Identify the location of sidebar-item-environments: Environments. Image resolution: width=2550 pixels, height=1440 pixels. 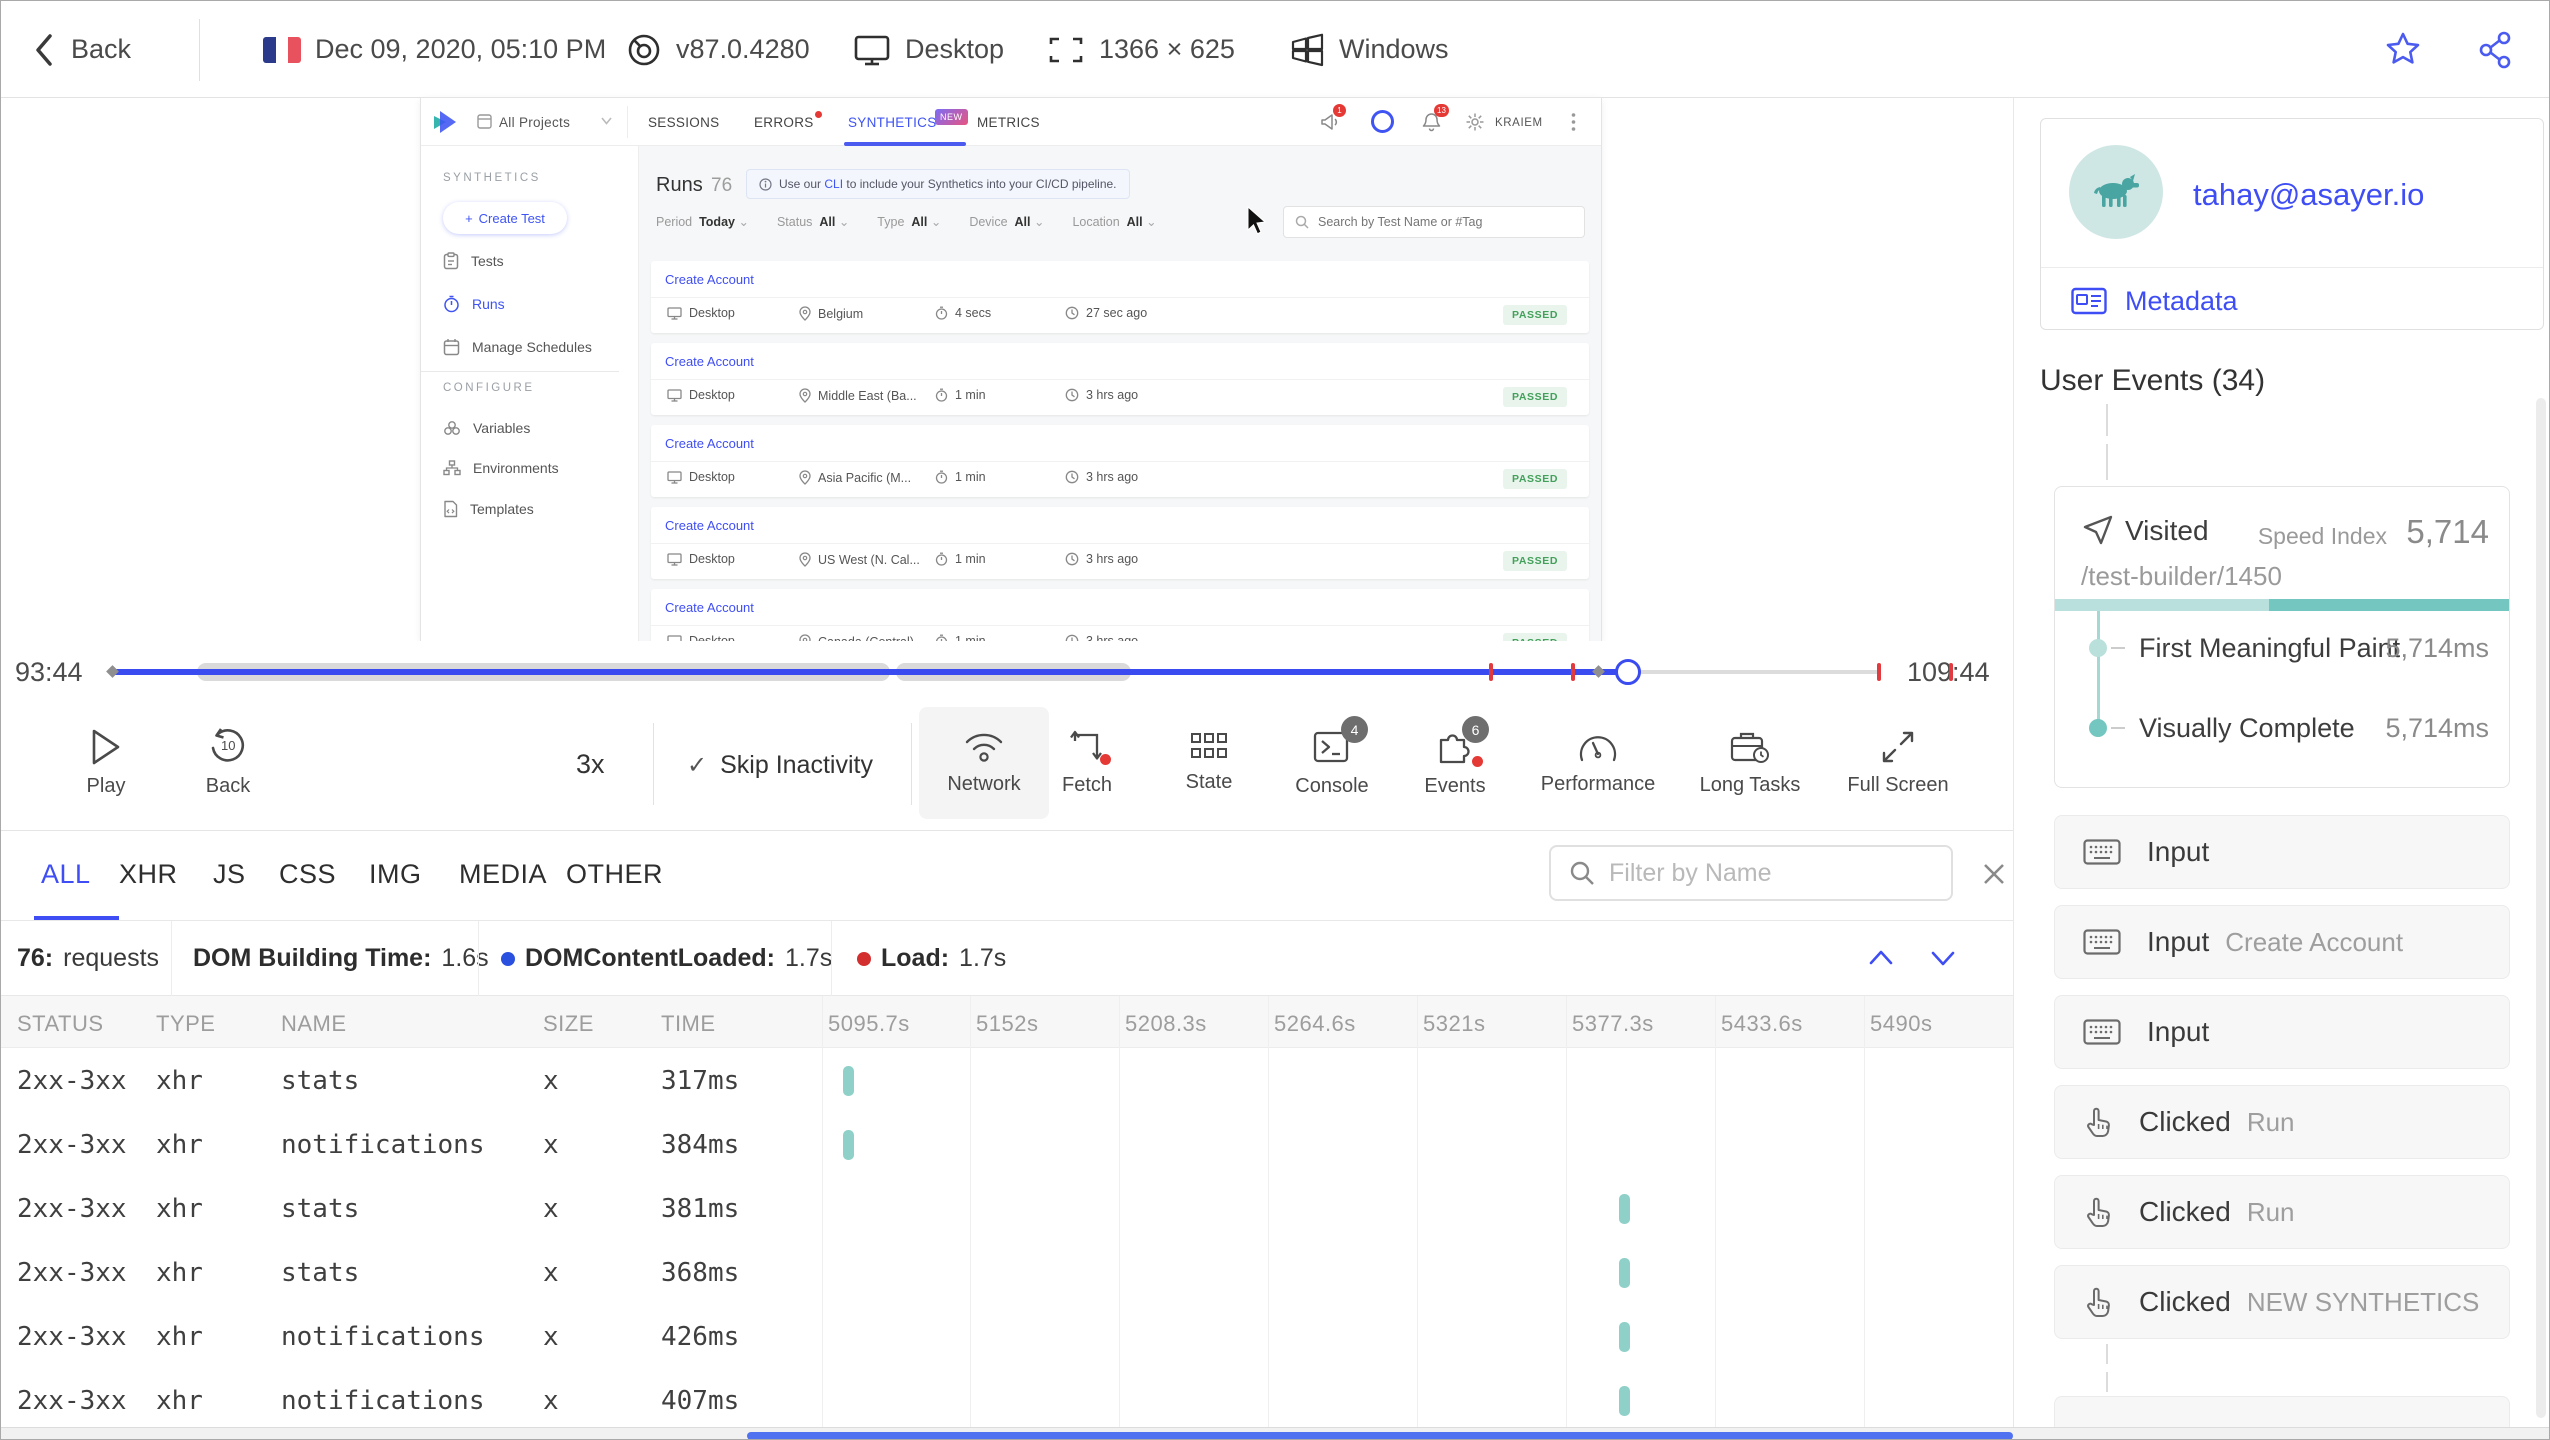
(501, 468).